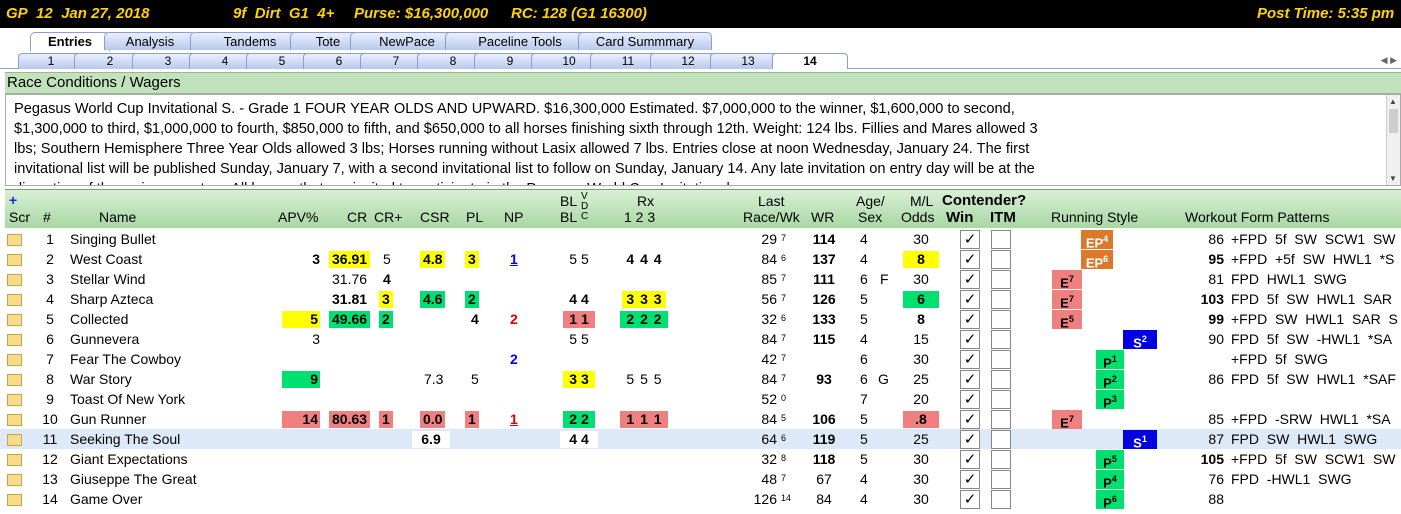 The image size is (1401, 514). Describe the element at coordinates (959, 217) in the screenshot. I see `col-win: Win` at that location.